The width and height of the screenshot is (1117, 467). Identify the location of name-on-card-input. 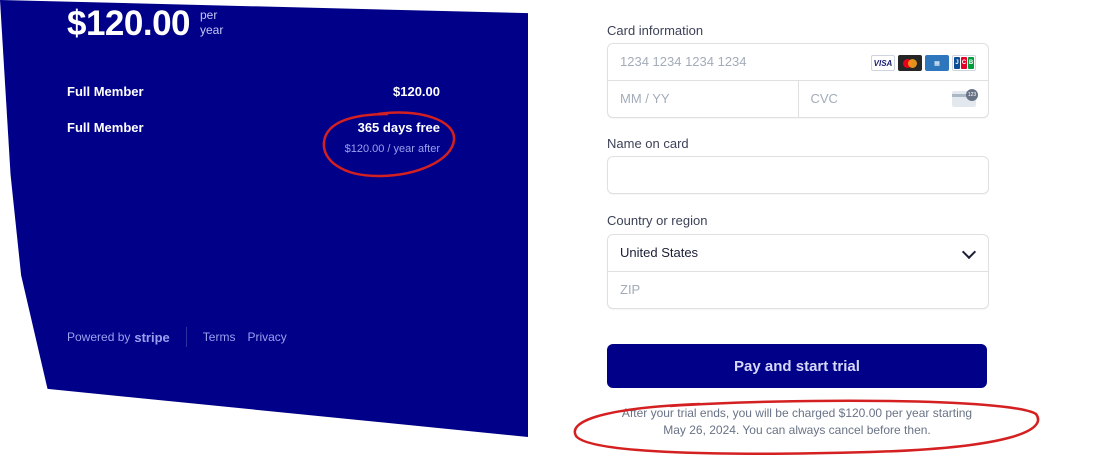
(798, 175).